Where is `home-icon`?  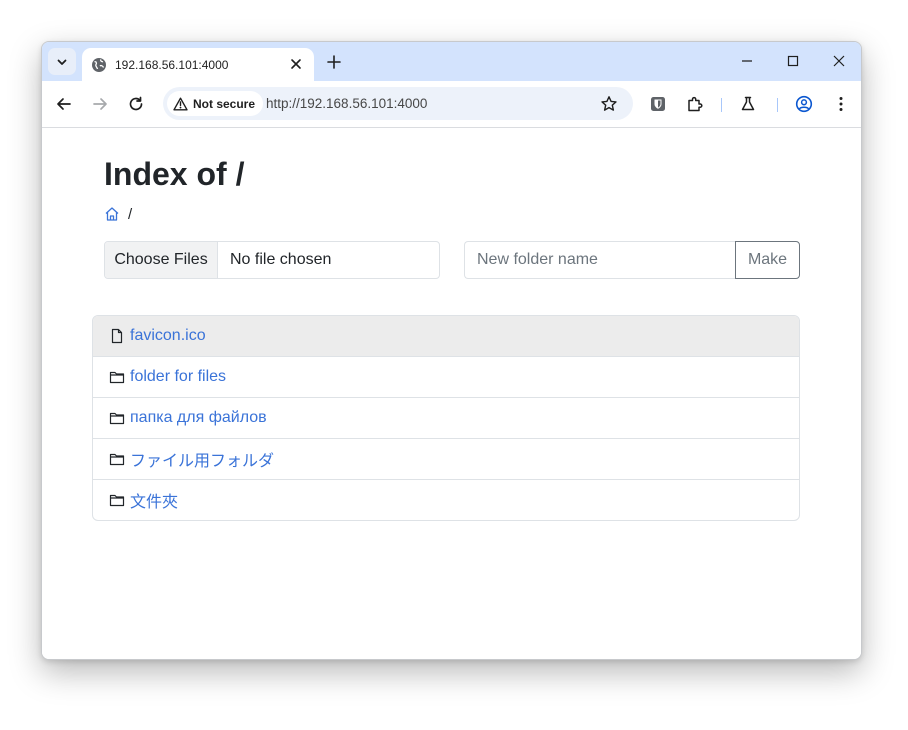
home-icon is located at coordinates (112, 214).